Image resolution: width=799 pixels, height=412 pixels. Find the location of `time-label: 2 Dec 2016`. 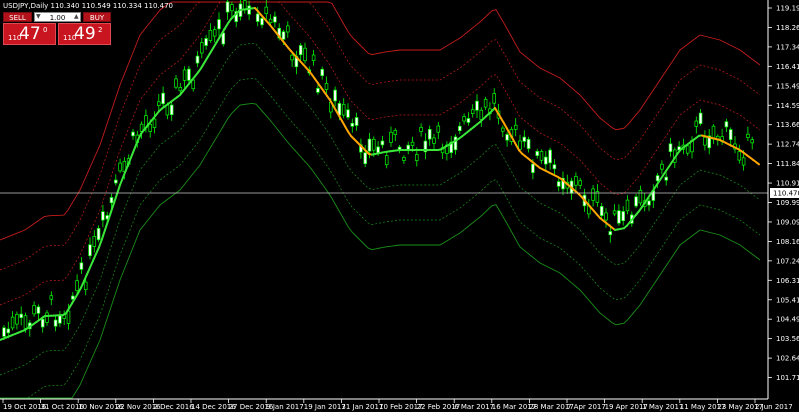

time-label: 2 Dec 2016 is located at coordinates (173, 407).